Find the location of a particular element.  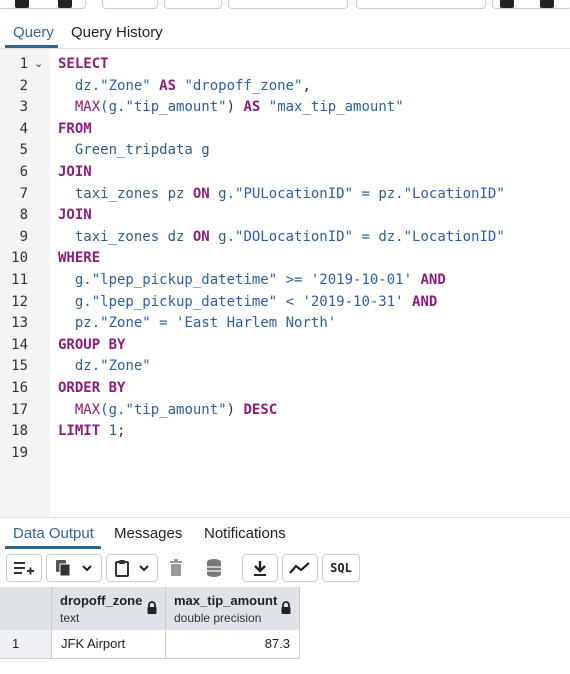

download-icon is located at coordinates (260, 568).